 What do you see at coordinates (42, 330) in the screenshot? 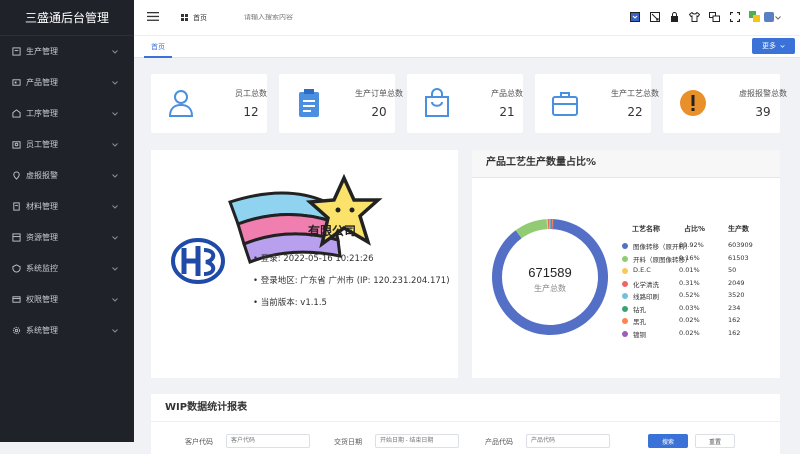
I see `sidebar-item-label: 系统管理` at bounding box center [42, 330].